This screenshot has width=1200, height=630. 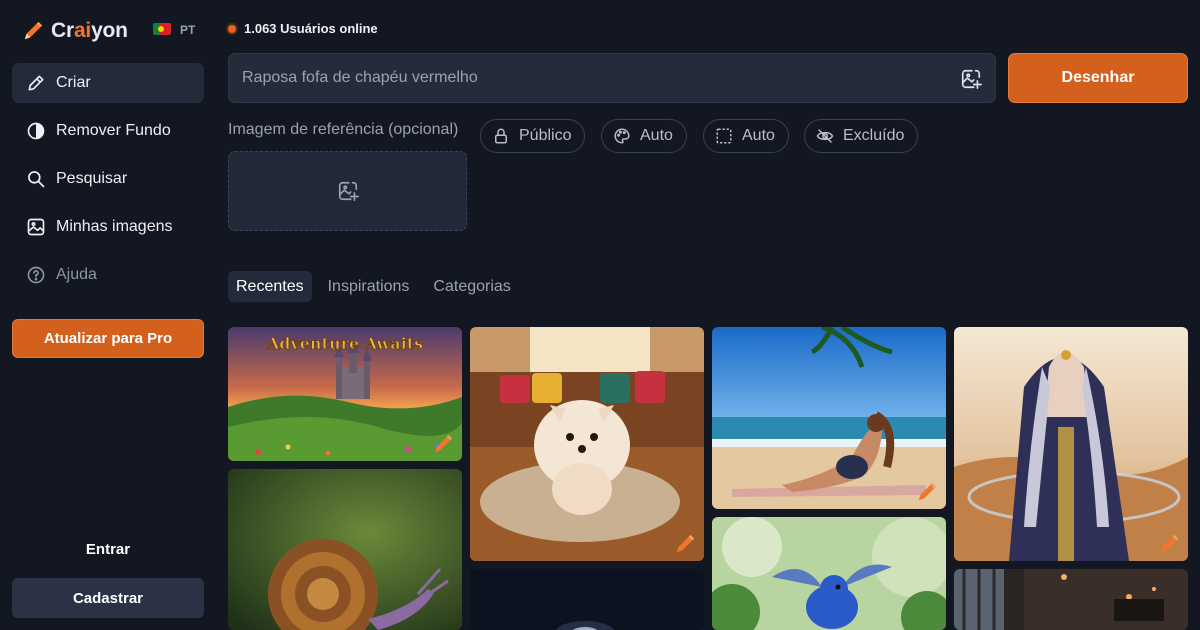 I want to click on gallery-image-castle-landscape: Adventure Awaits, so click(x=345, y=394).